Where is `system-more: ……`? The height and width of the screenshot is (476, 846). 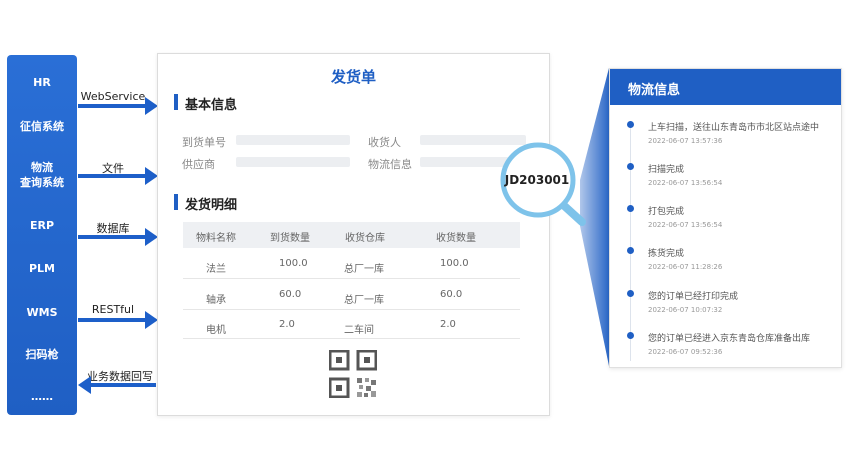
system-more: …… is located at coordinates (42, 396).